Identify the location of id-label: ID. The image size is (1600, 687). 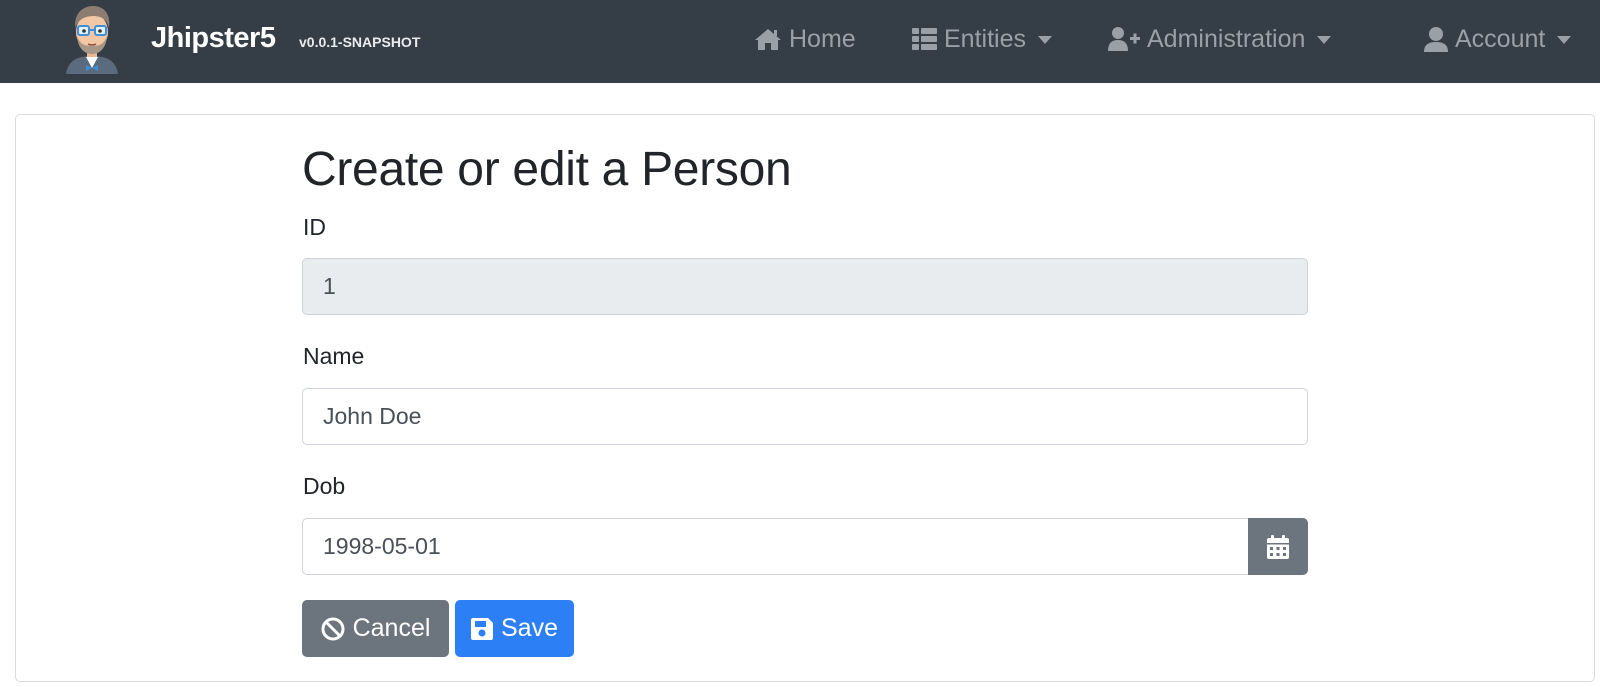
(314, 227).